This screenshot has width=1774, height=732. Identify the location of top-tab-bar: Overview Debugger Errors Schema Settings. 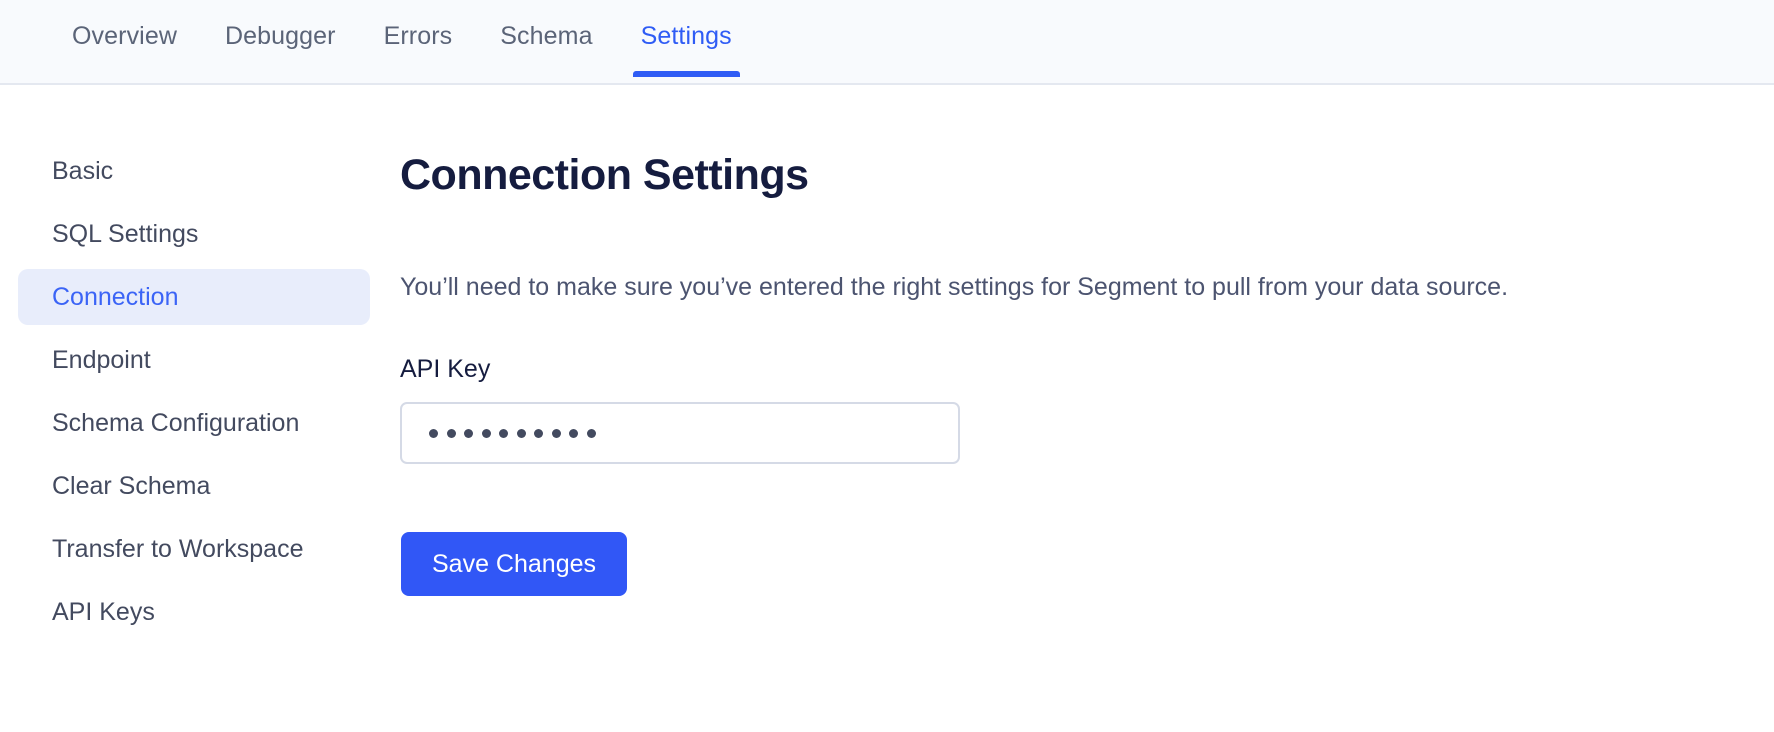
(887, 42).